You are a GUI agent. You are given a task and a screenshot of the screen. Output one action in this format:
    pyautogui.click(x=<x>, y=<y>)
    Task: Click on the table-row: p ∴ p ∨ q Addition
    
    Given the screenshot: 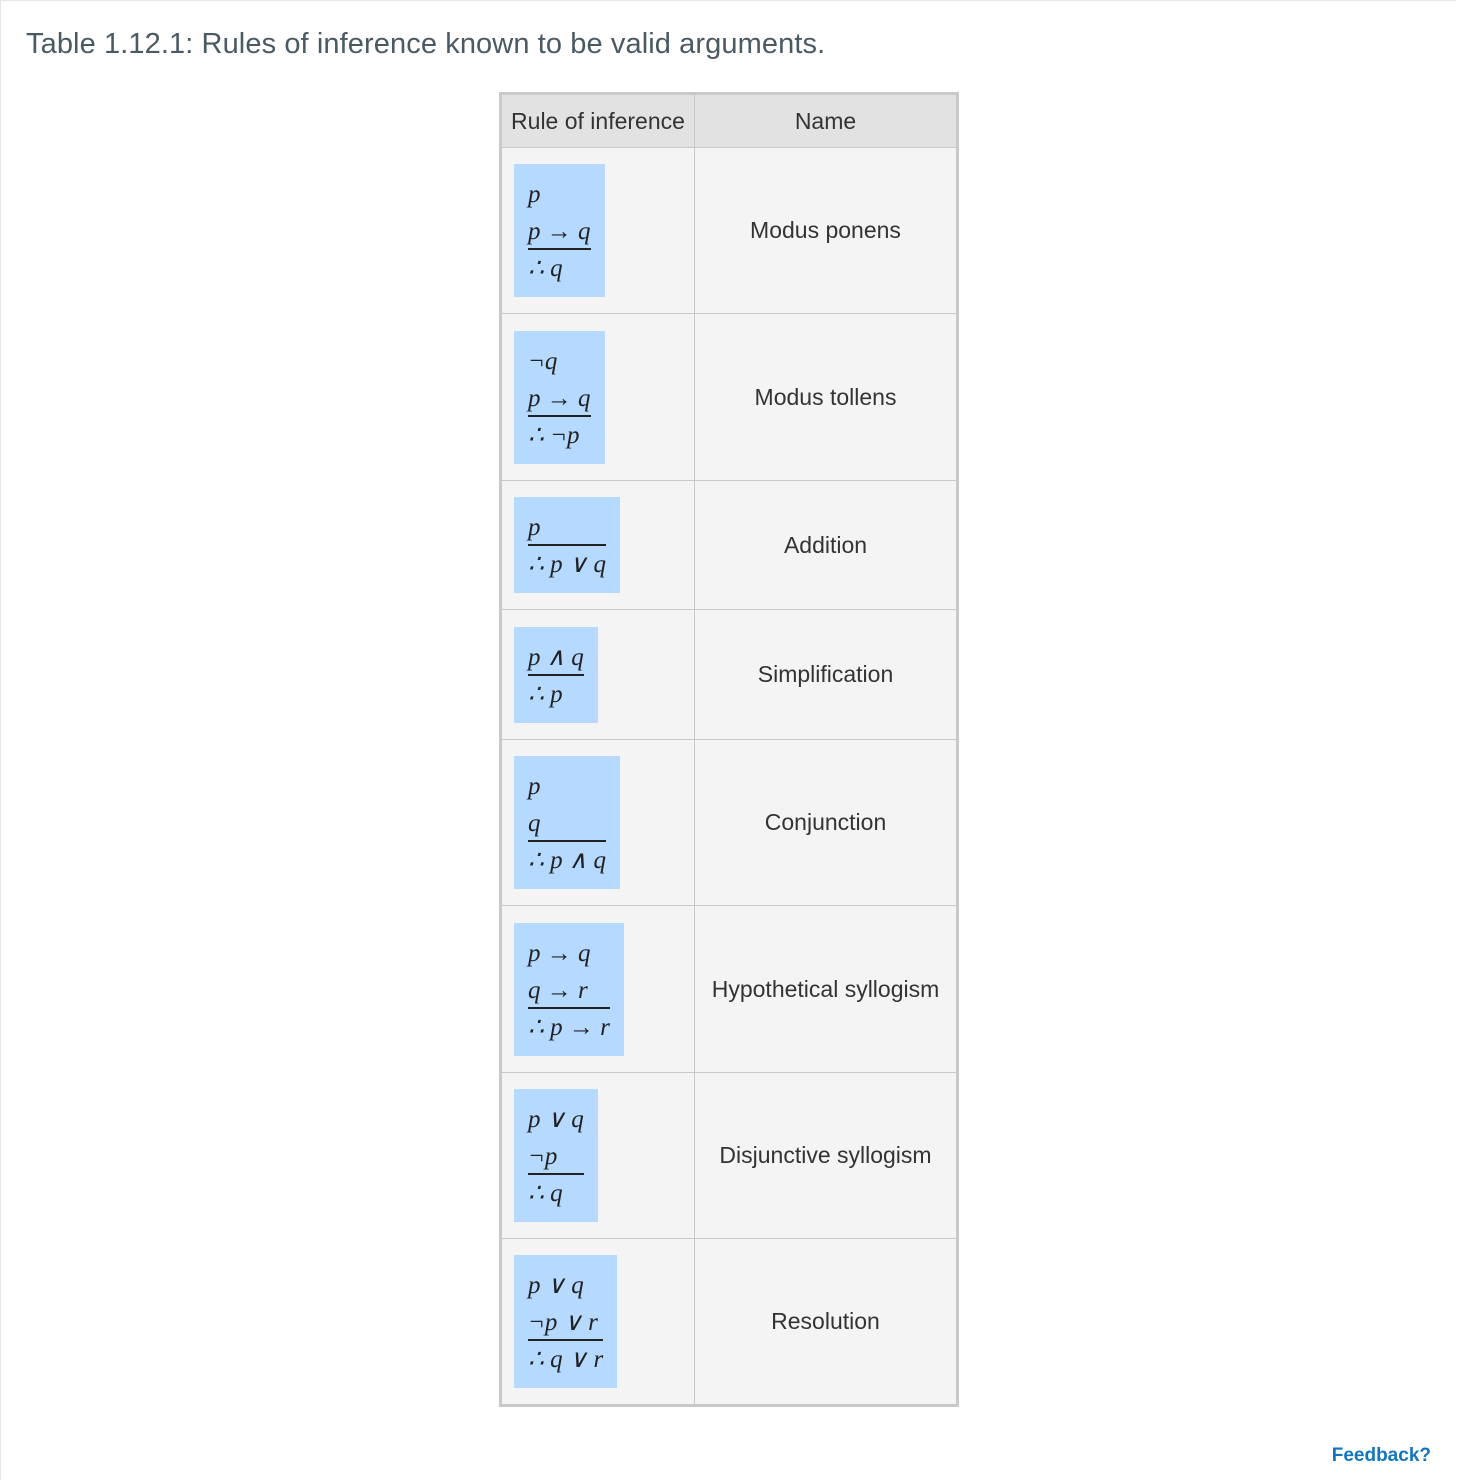 What is the action you would take?
    pyautogui.click(x=729, y=545)
    